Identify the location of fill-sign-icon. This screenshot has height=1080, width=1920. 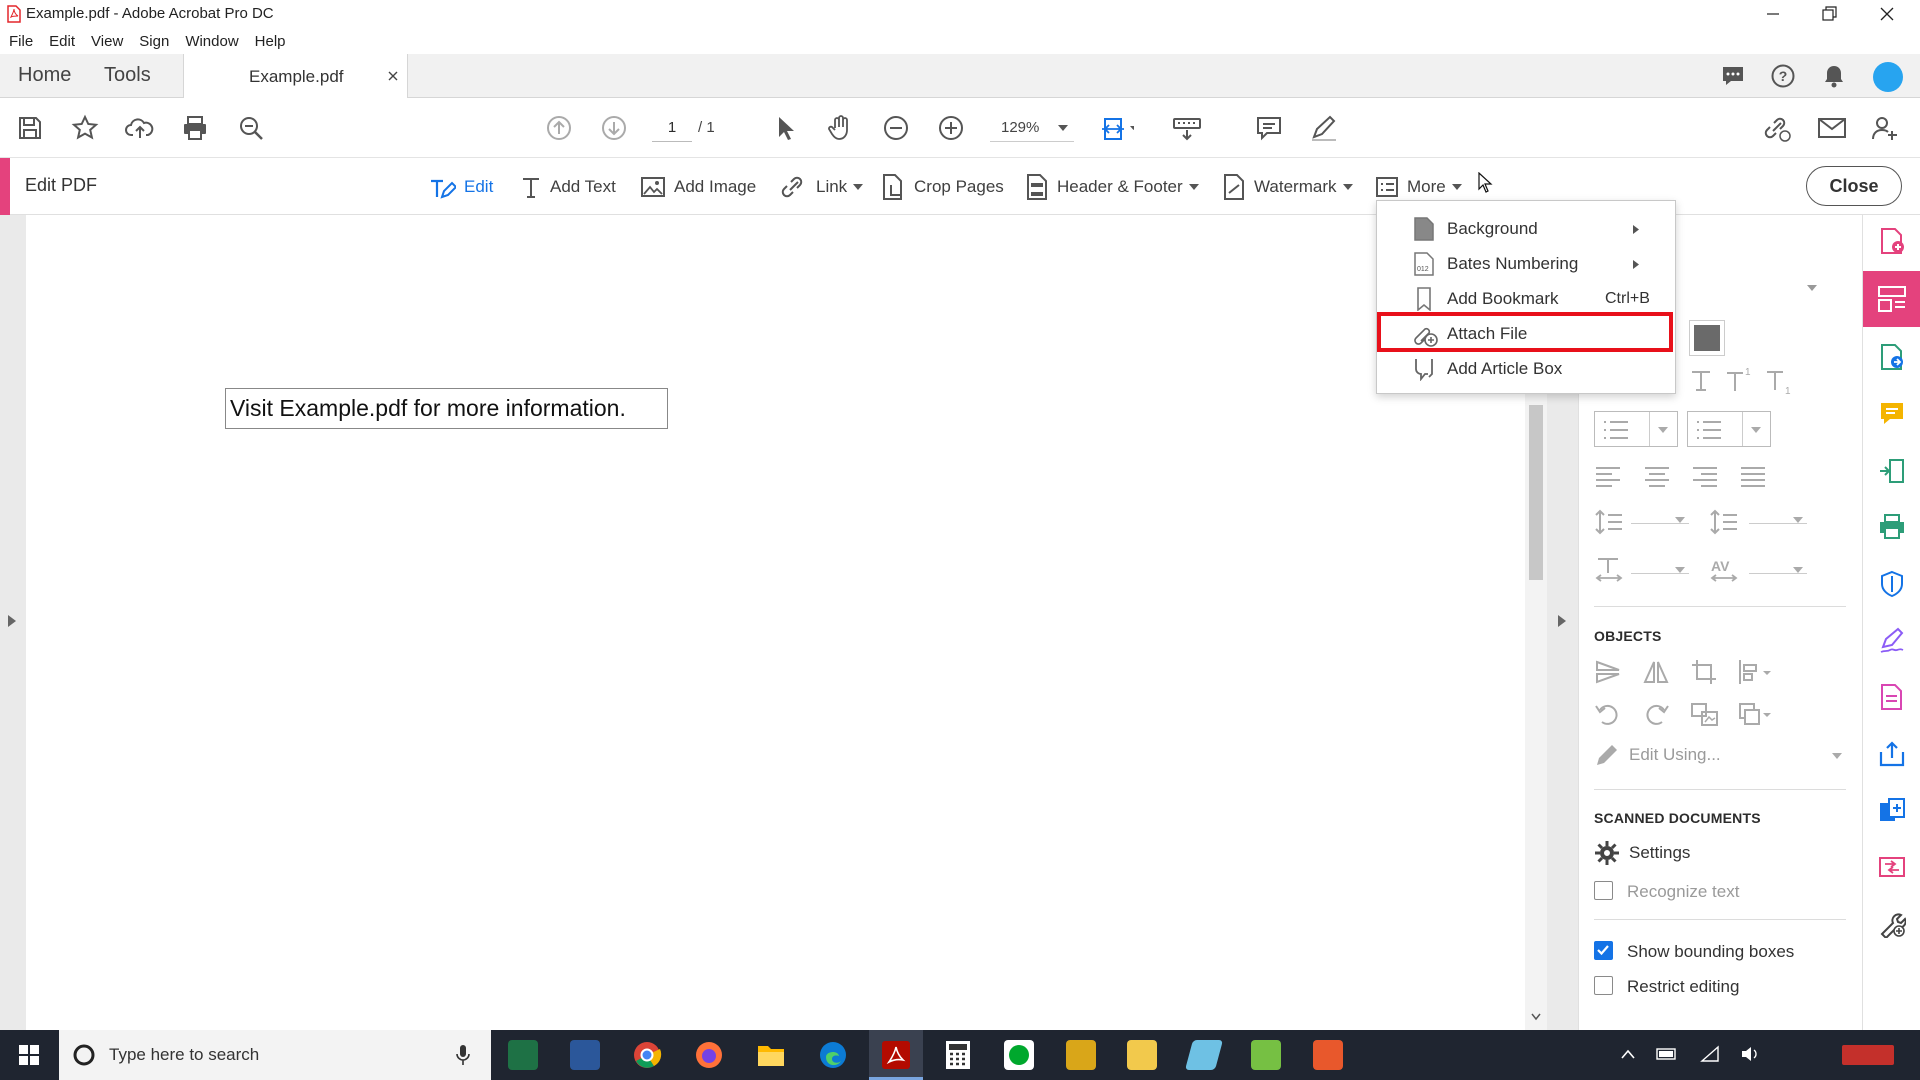
(1892, 641).